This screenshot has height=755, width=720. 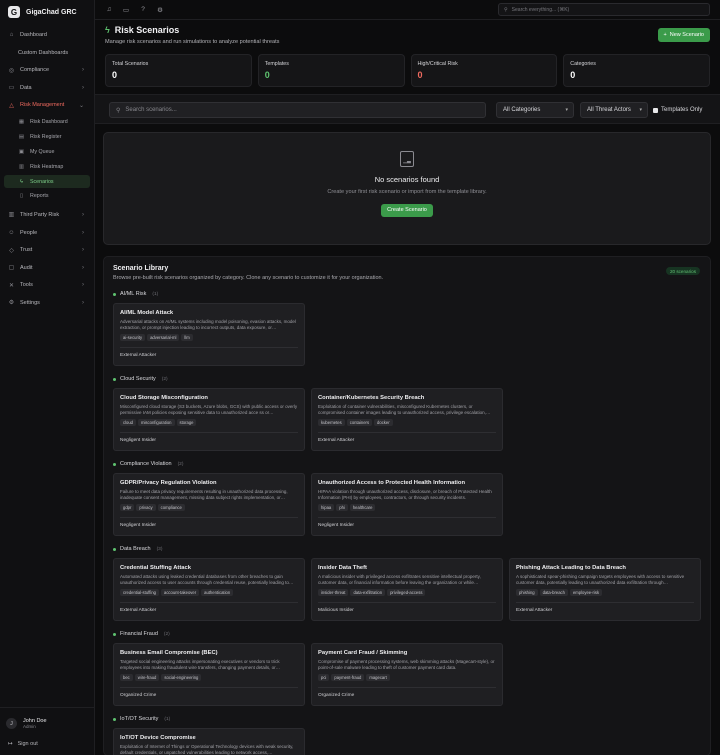 What do you see at coordinates (47, 182) in the screenshot?
I see `sidebar-item-scenarios: ϟ Scenarios` at bounding box center [47, 182].